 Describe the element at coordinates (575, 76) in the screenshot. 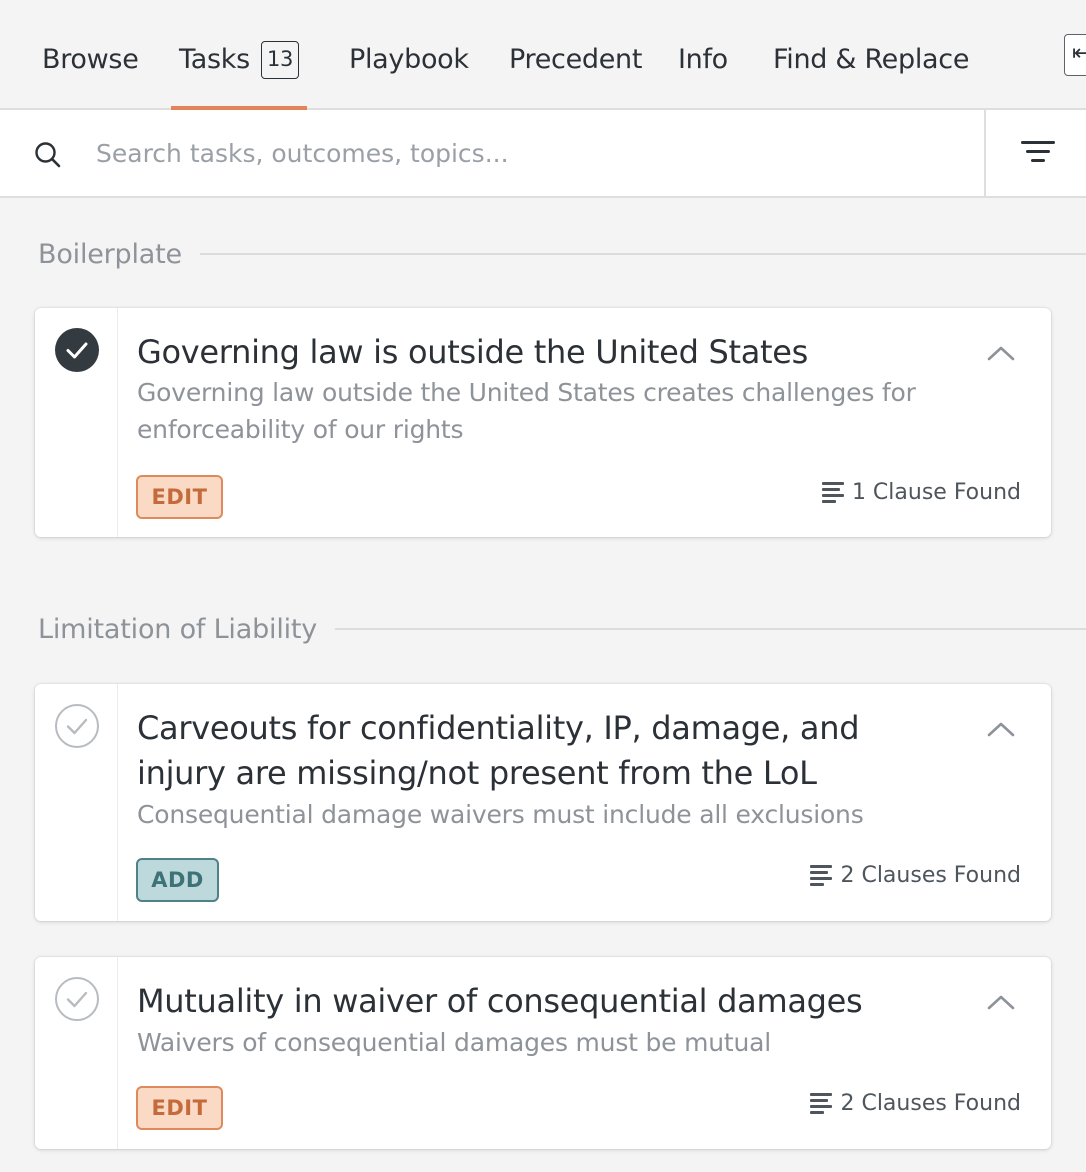

I see `tab-precedent: Precedent` at that location.